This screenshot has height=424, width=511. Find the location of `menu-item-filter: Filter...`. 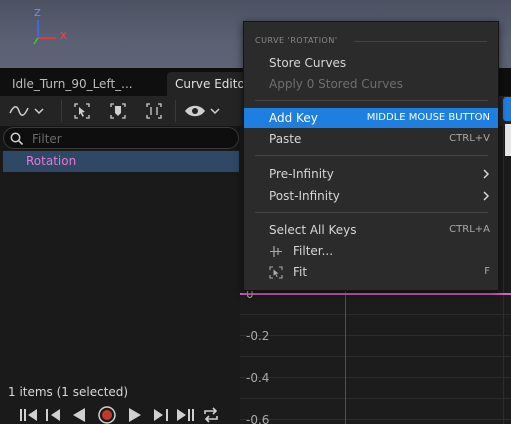

menu-item-filter: Filter... is located at coordinates (371, 251).